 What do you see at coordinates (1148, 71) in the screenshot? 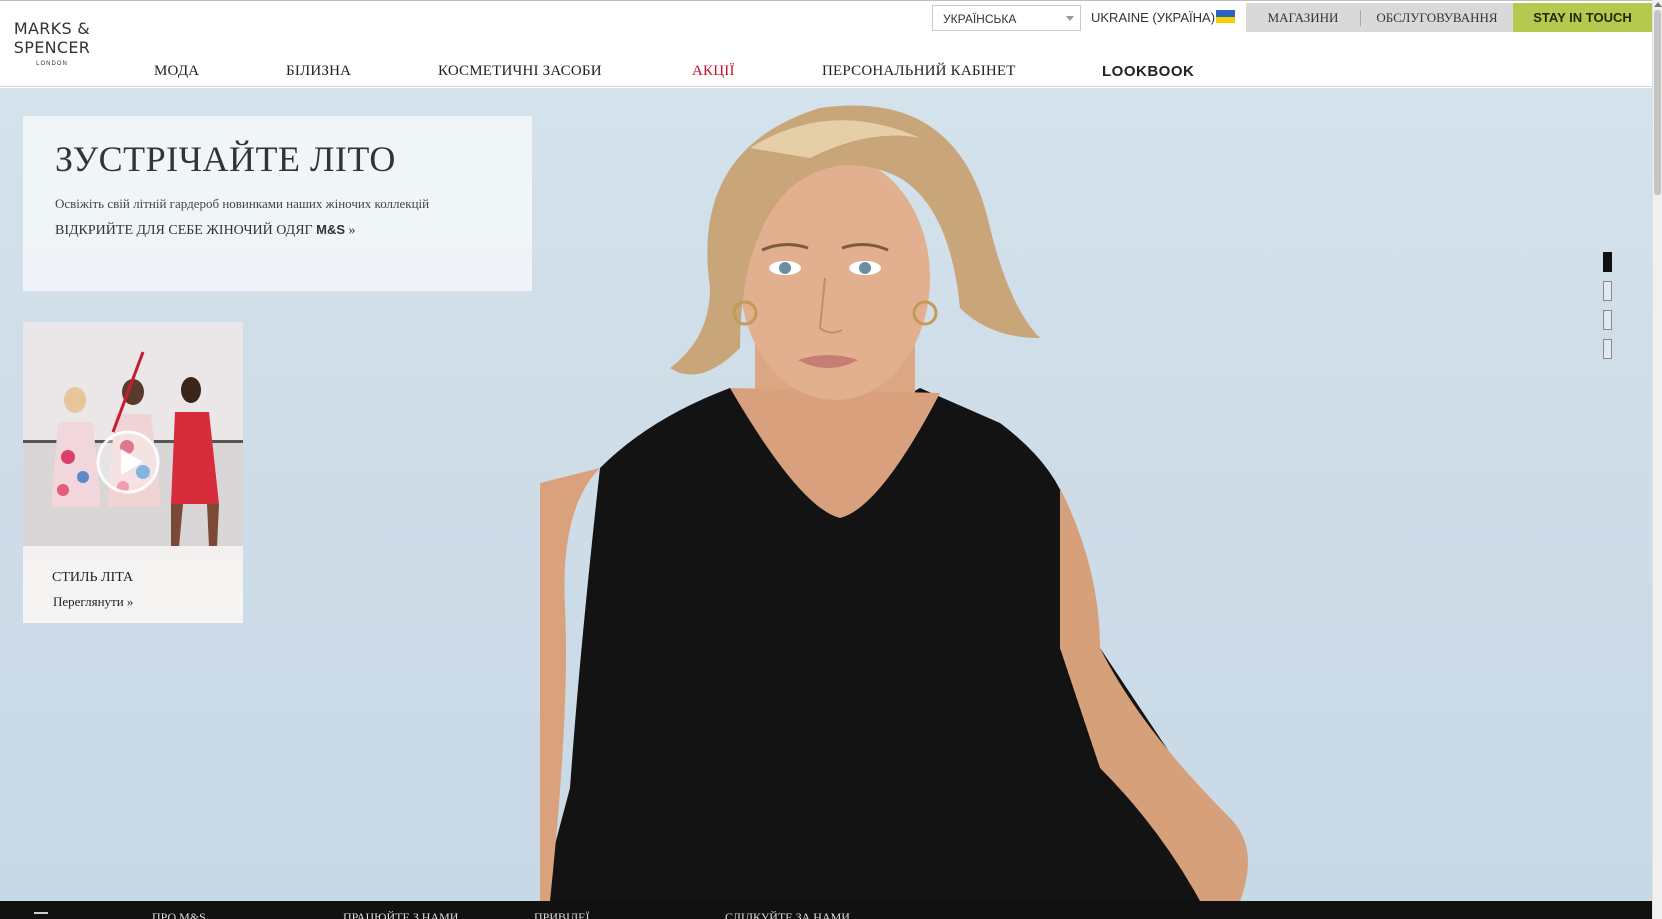
I see `nav-item-lookbook: LOOKBOOK` at bounding box center [1148, 71].